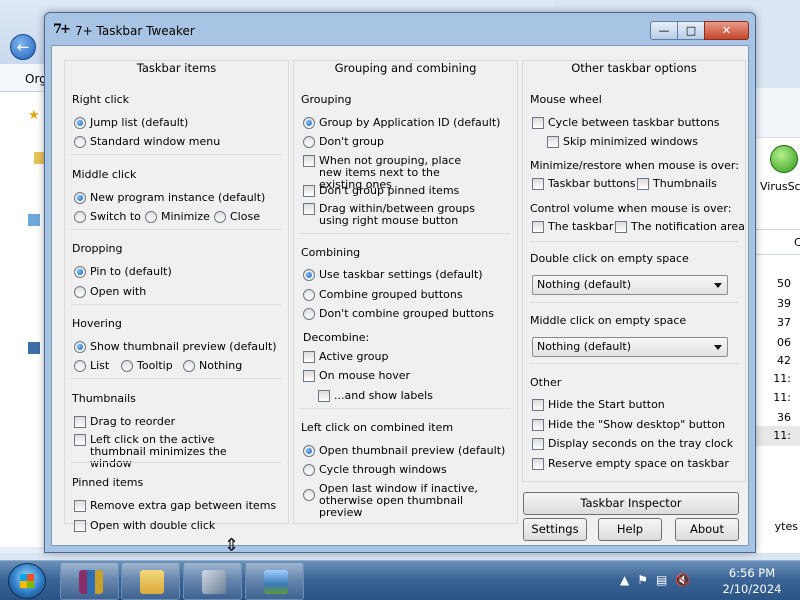  What do you see at coordinates (89, 581) in the screenshot?
I see `taskbar-app-winrar` at bounding box center [89, 581].